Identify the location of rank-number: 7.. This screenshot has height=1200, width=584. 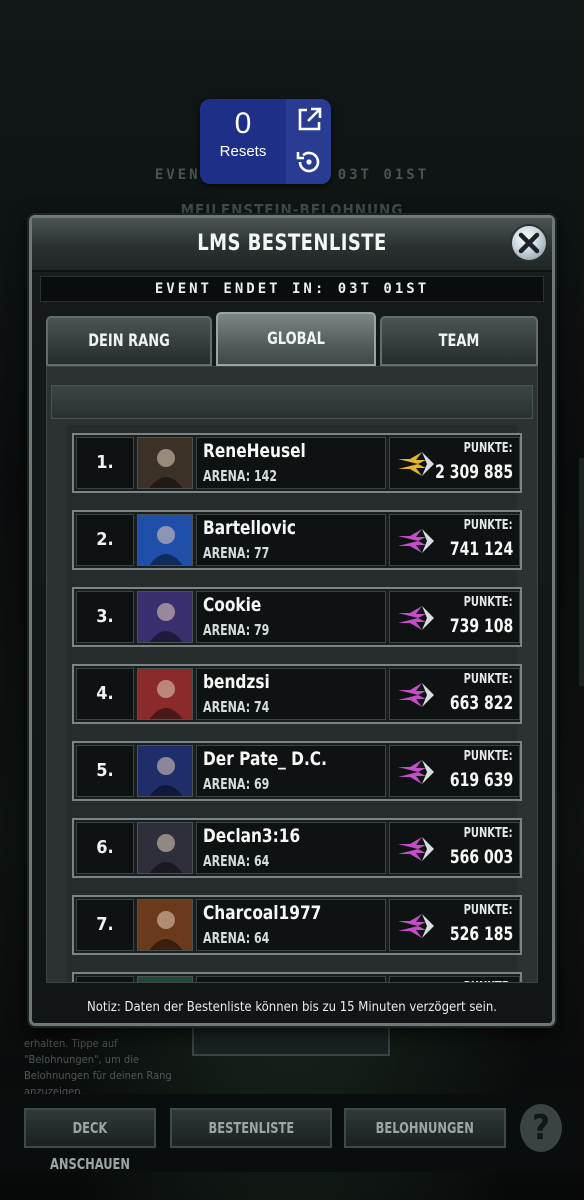
(105, 925).